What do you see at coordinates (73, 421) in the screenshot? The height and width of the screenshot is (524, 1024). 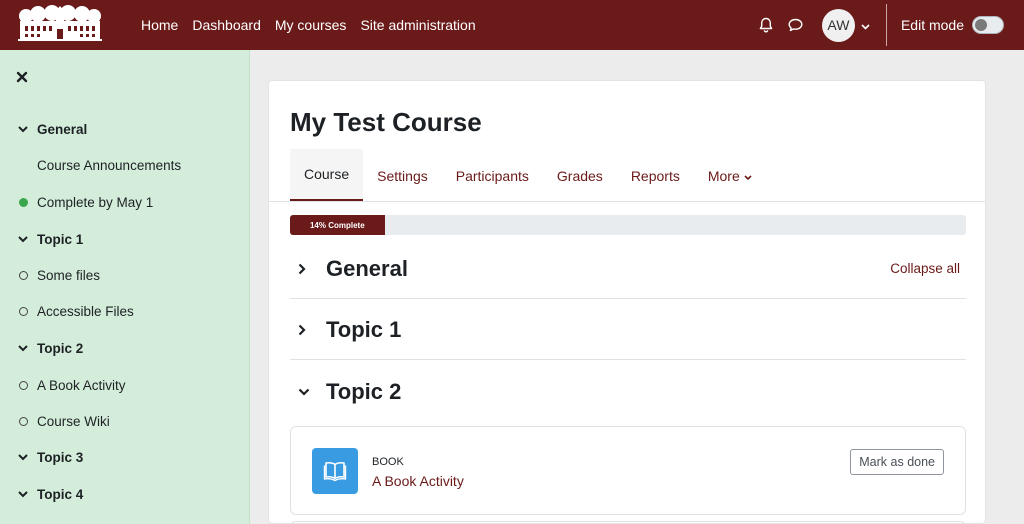 I see `drawer-item-label: Course Wiki` at bounding box center [73, 421].